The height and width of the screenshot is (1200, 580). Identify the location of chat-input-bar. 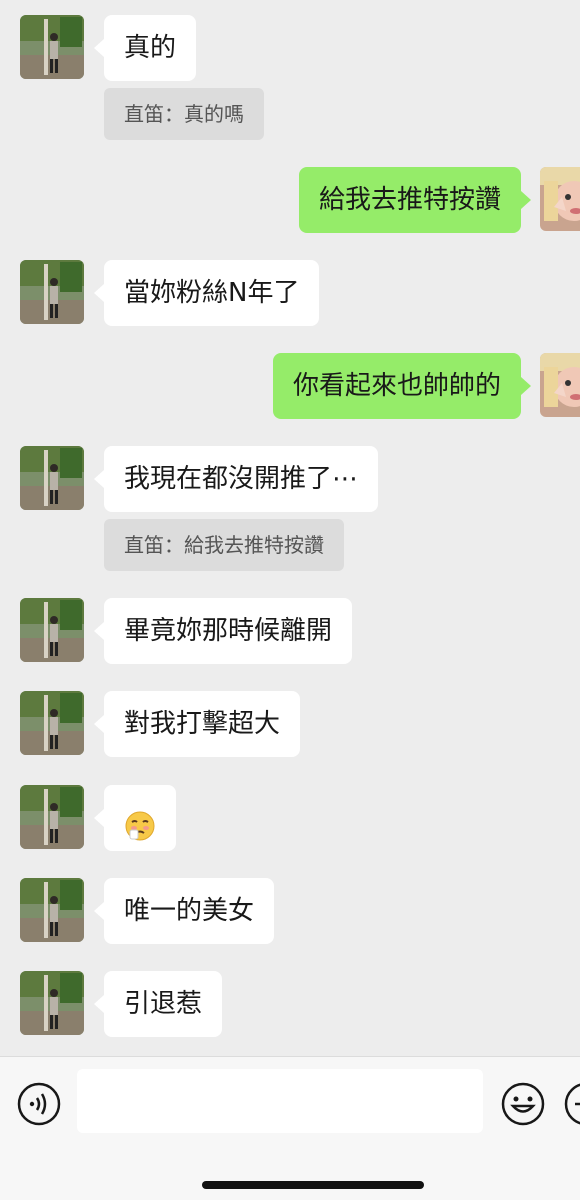
(290, 1128).